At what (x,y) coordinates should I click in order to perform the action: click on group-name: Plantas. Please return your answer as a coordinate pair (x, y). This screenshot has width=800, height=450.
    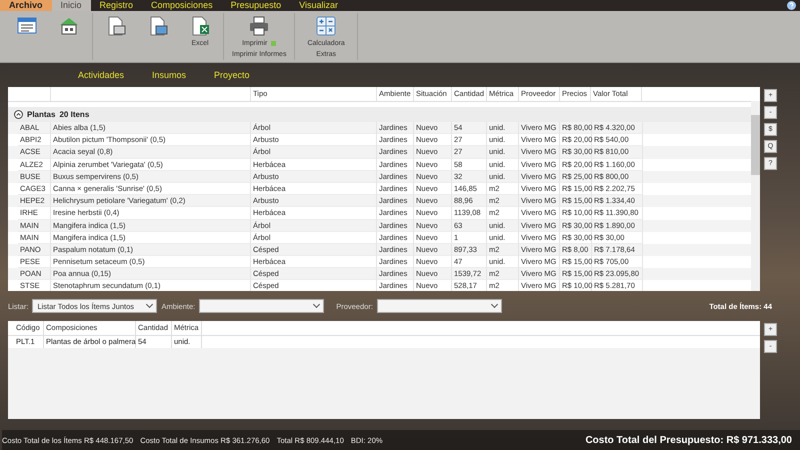
    Looking at the image, I should click on (41, 114).